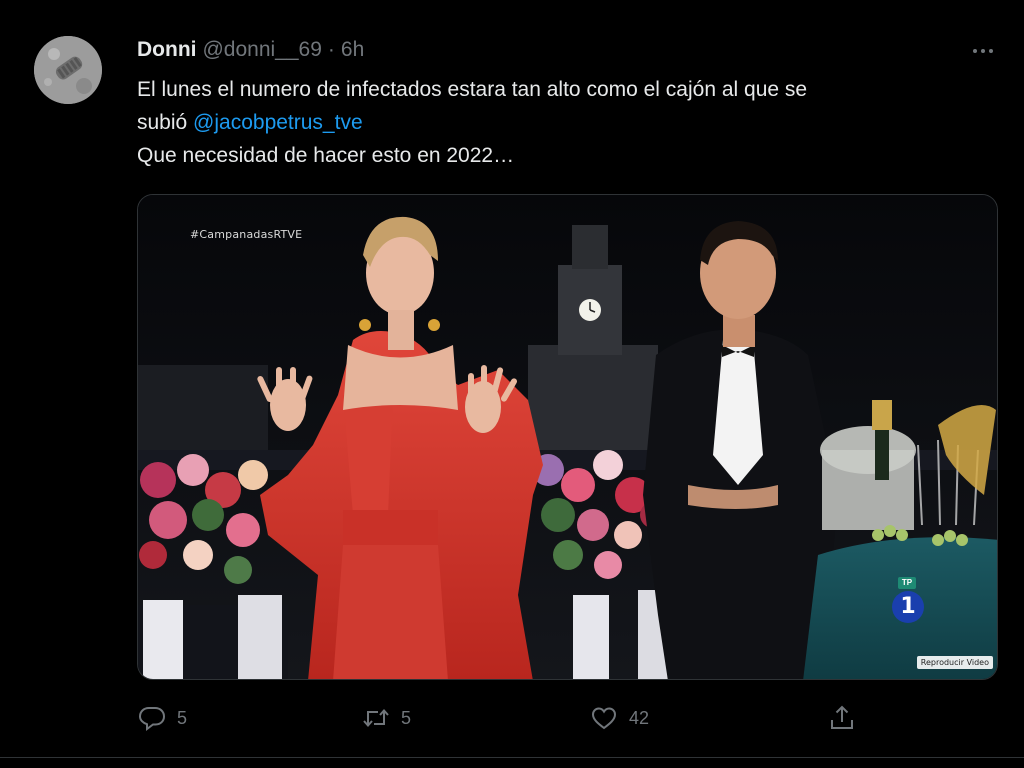 This screenshot has height=768, width=1024. What do you see at coordinates (908, 607) in the screenshot?
I see `channel-number: 1` at bounding box center [908, 607].